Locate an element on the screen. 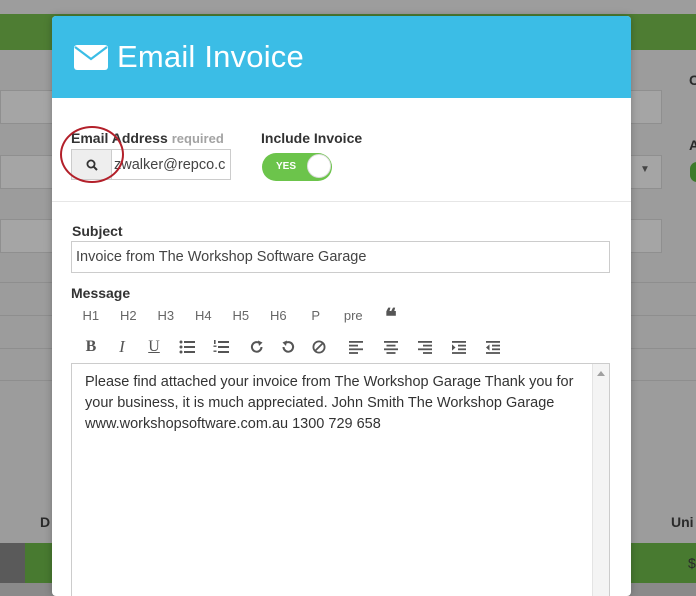  outdent-button is located at coordinates (493, 347).